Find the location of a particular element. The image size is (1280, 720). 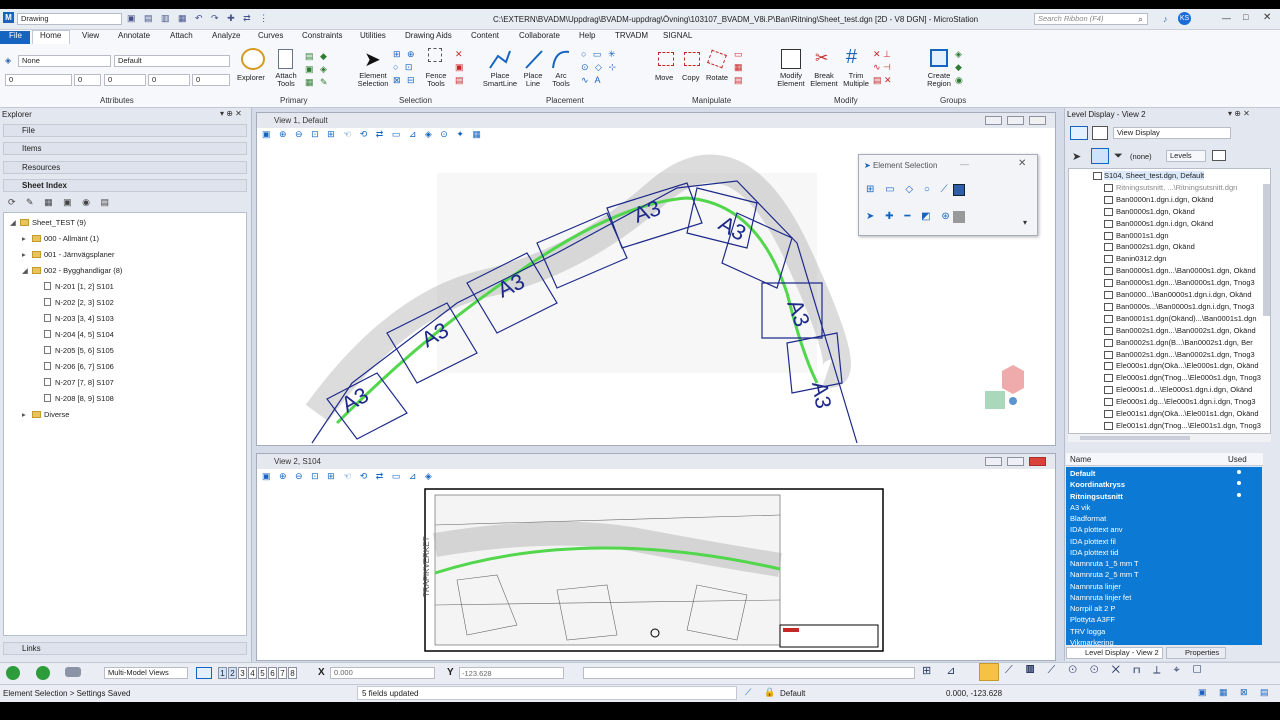

level-tree-item: Ele000s1.dg...\Ele000s1.dgn.i.dgn, Tnog3 is located at coordinates (1186, 401).